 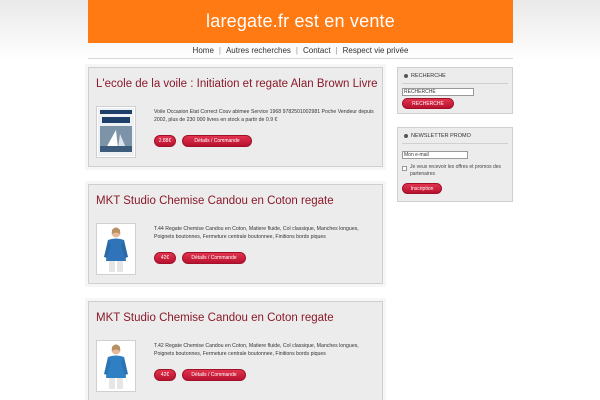 I want to click on nav-respect-vie-privee: Respect vie privée, so click(x=376, y=50).